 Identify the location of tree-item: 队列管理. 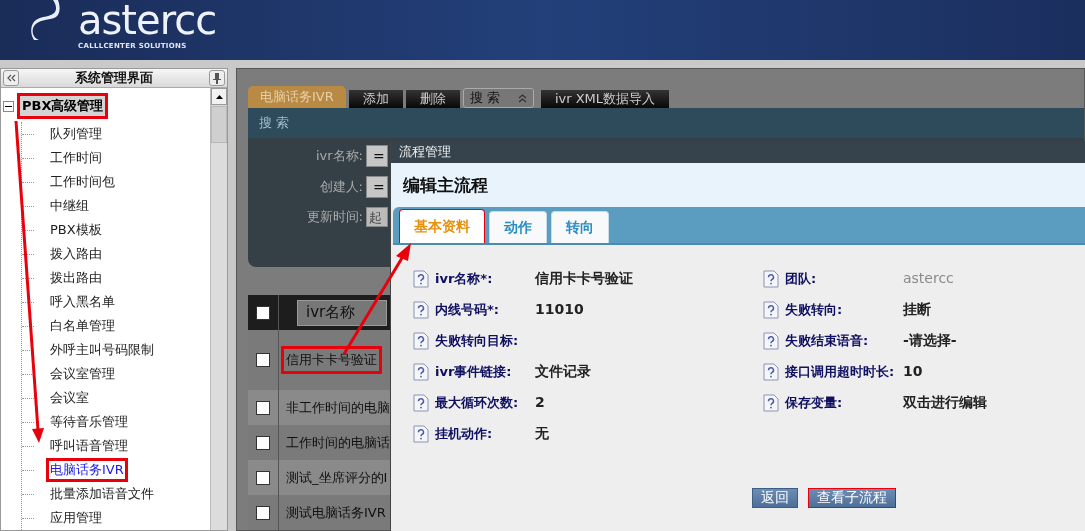
(76, 134).